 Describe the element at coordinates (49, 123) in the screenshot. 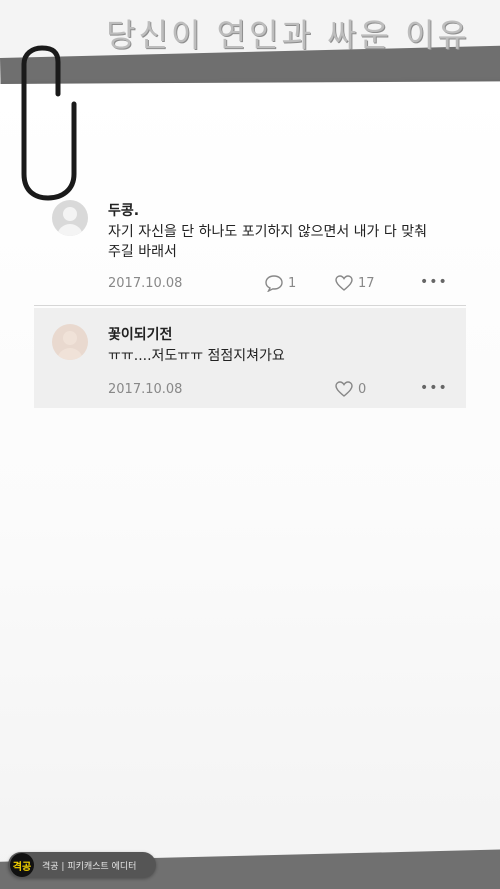

I see `paperclip-icon` at that location.